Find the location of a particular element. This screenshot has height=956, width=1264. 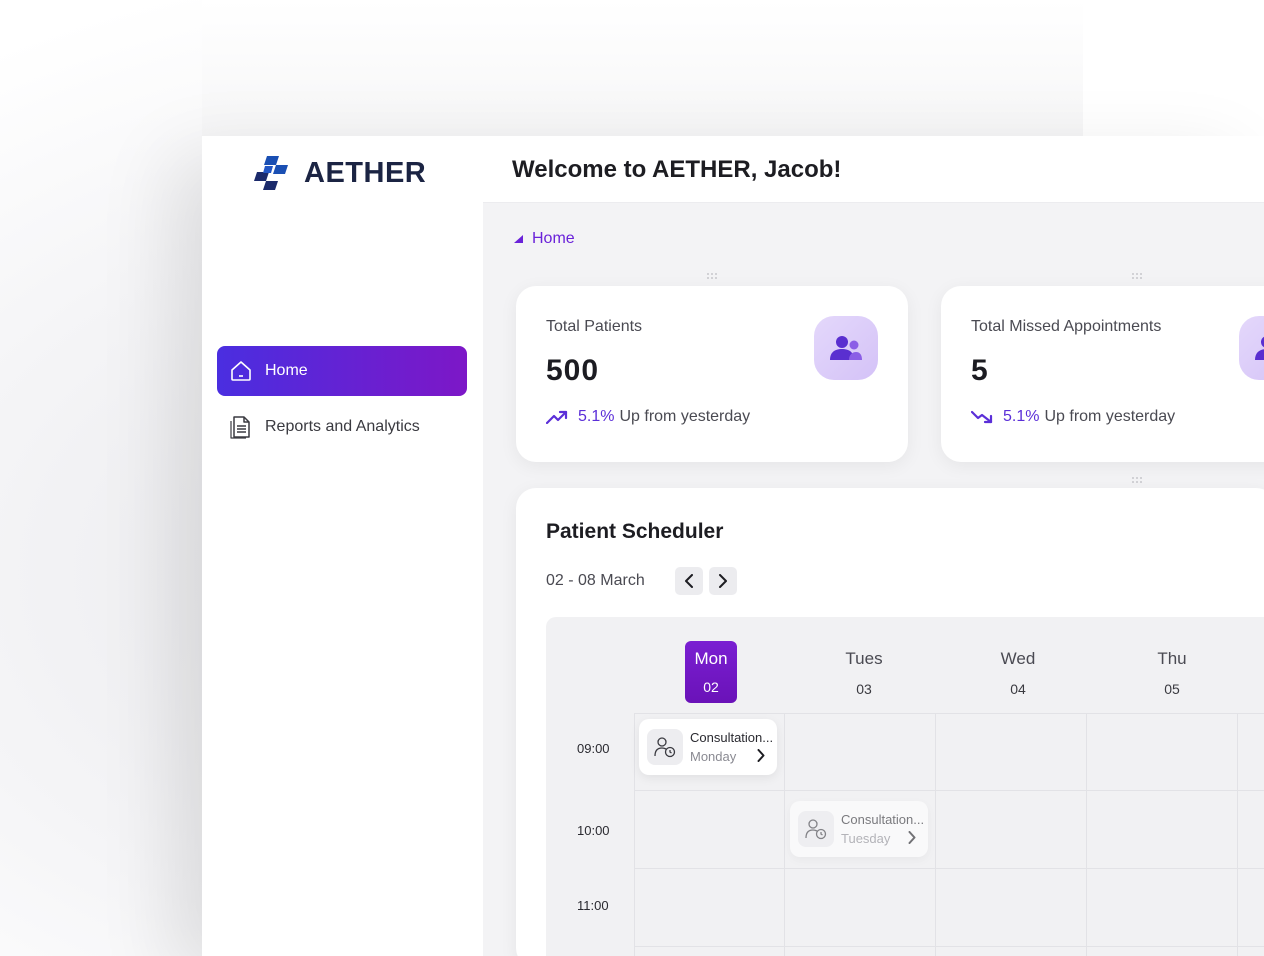

stat-label: Total Patients is located at coordinates (594, 326).